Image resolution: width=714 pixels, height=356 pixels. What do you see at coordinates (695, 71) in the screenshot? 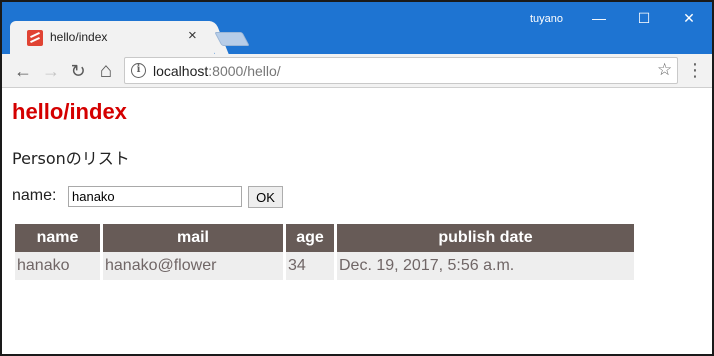
I see `menu-dots-icon: ⋮` at bounding box center [695, 71].